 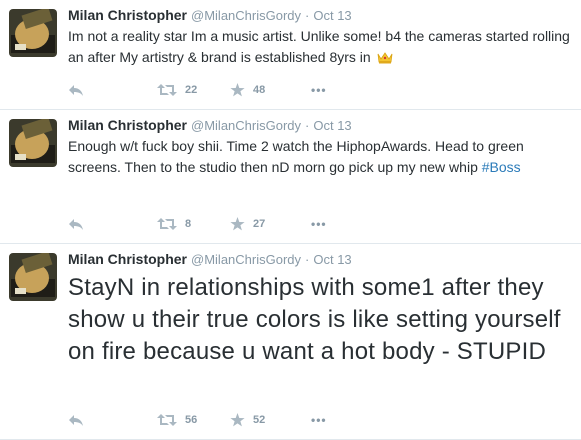 I want to click on retweet-button: 22, so click(x=193, y=90).